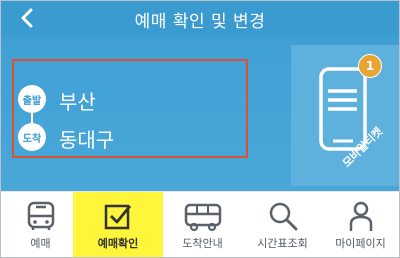 Image resolution: width=400 pixels, height=258 pixels. I want to click on tab-my-page: 마이페이지, so click(360, 224).